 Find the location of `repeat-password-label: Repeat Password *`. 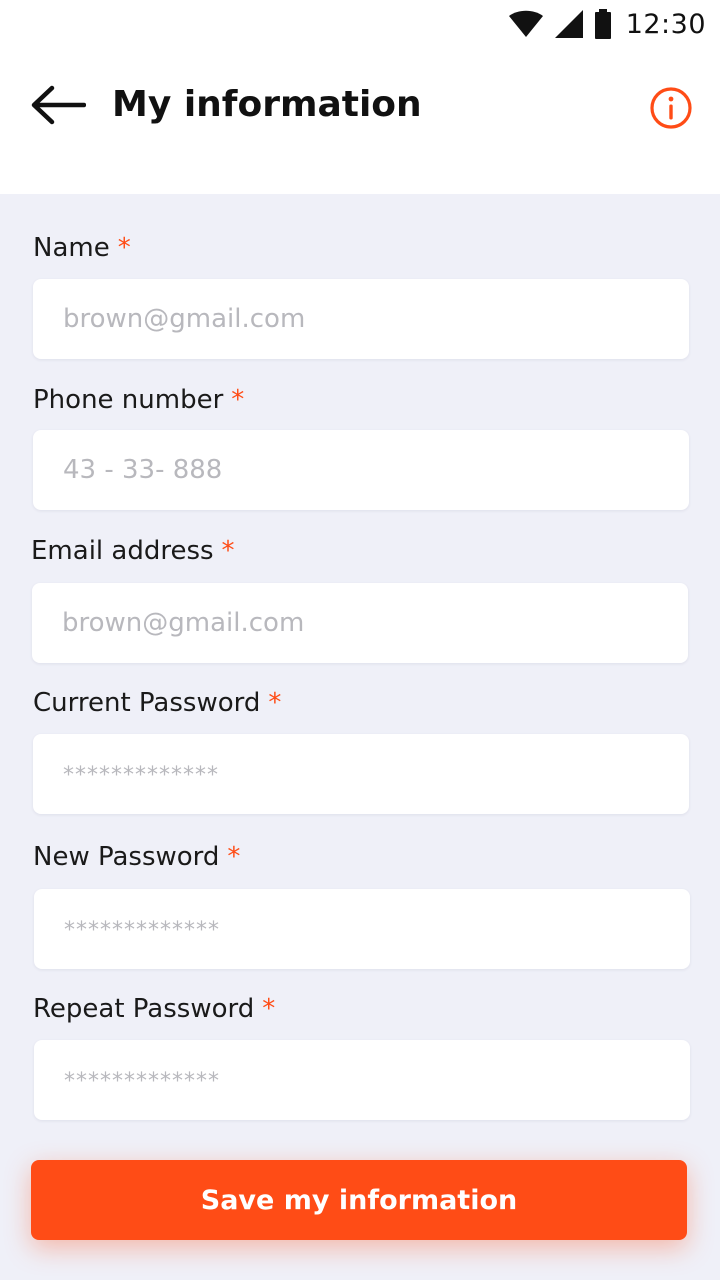

repeat-password-label: Repeat Password * is located at coordinates (154, 1009).